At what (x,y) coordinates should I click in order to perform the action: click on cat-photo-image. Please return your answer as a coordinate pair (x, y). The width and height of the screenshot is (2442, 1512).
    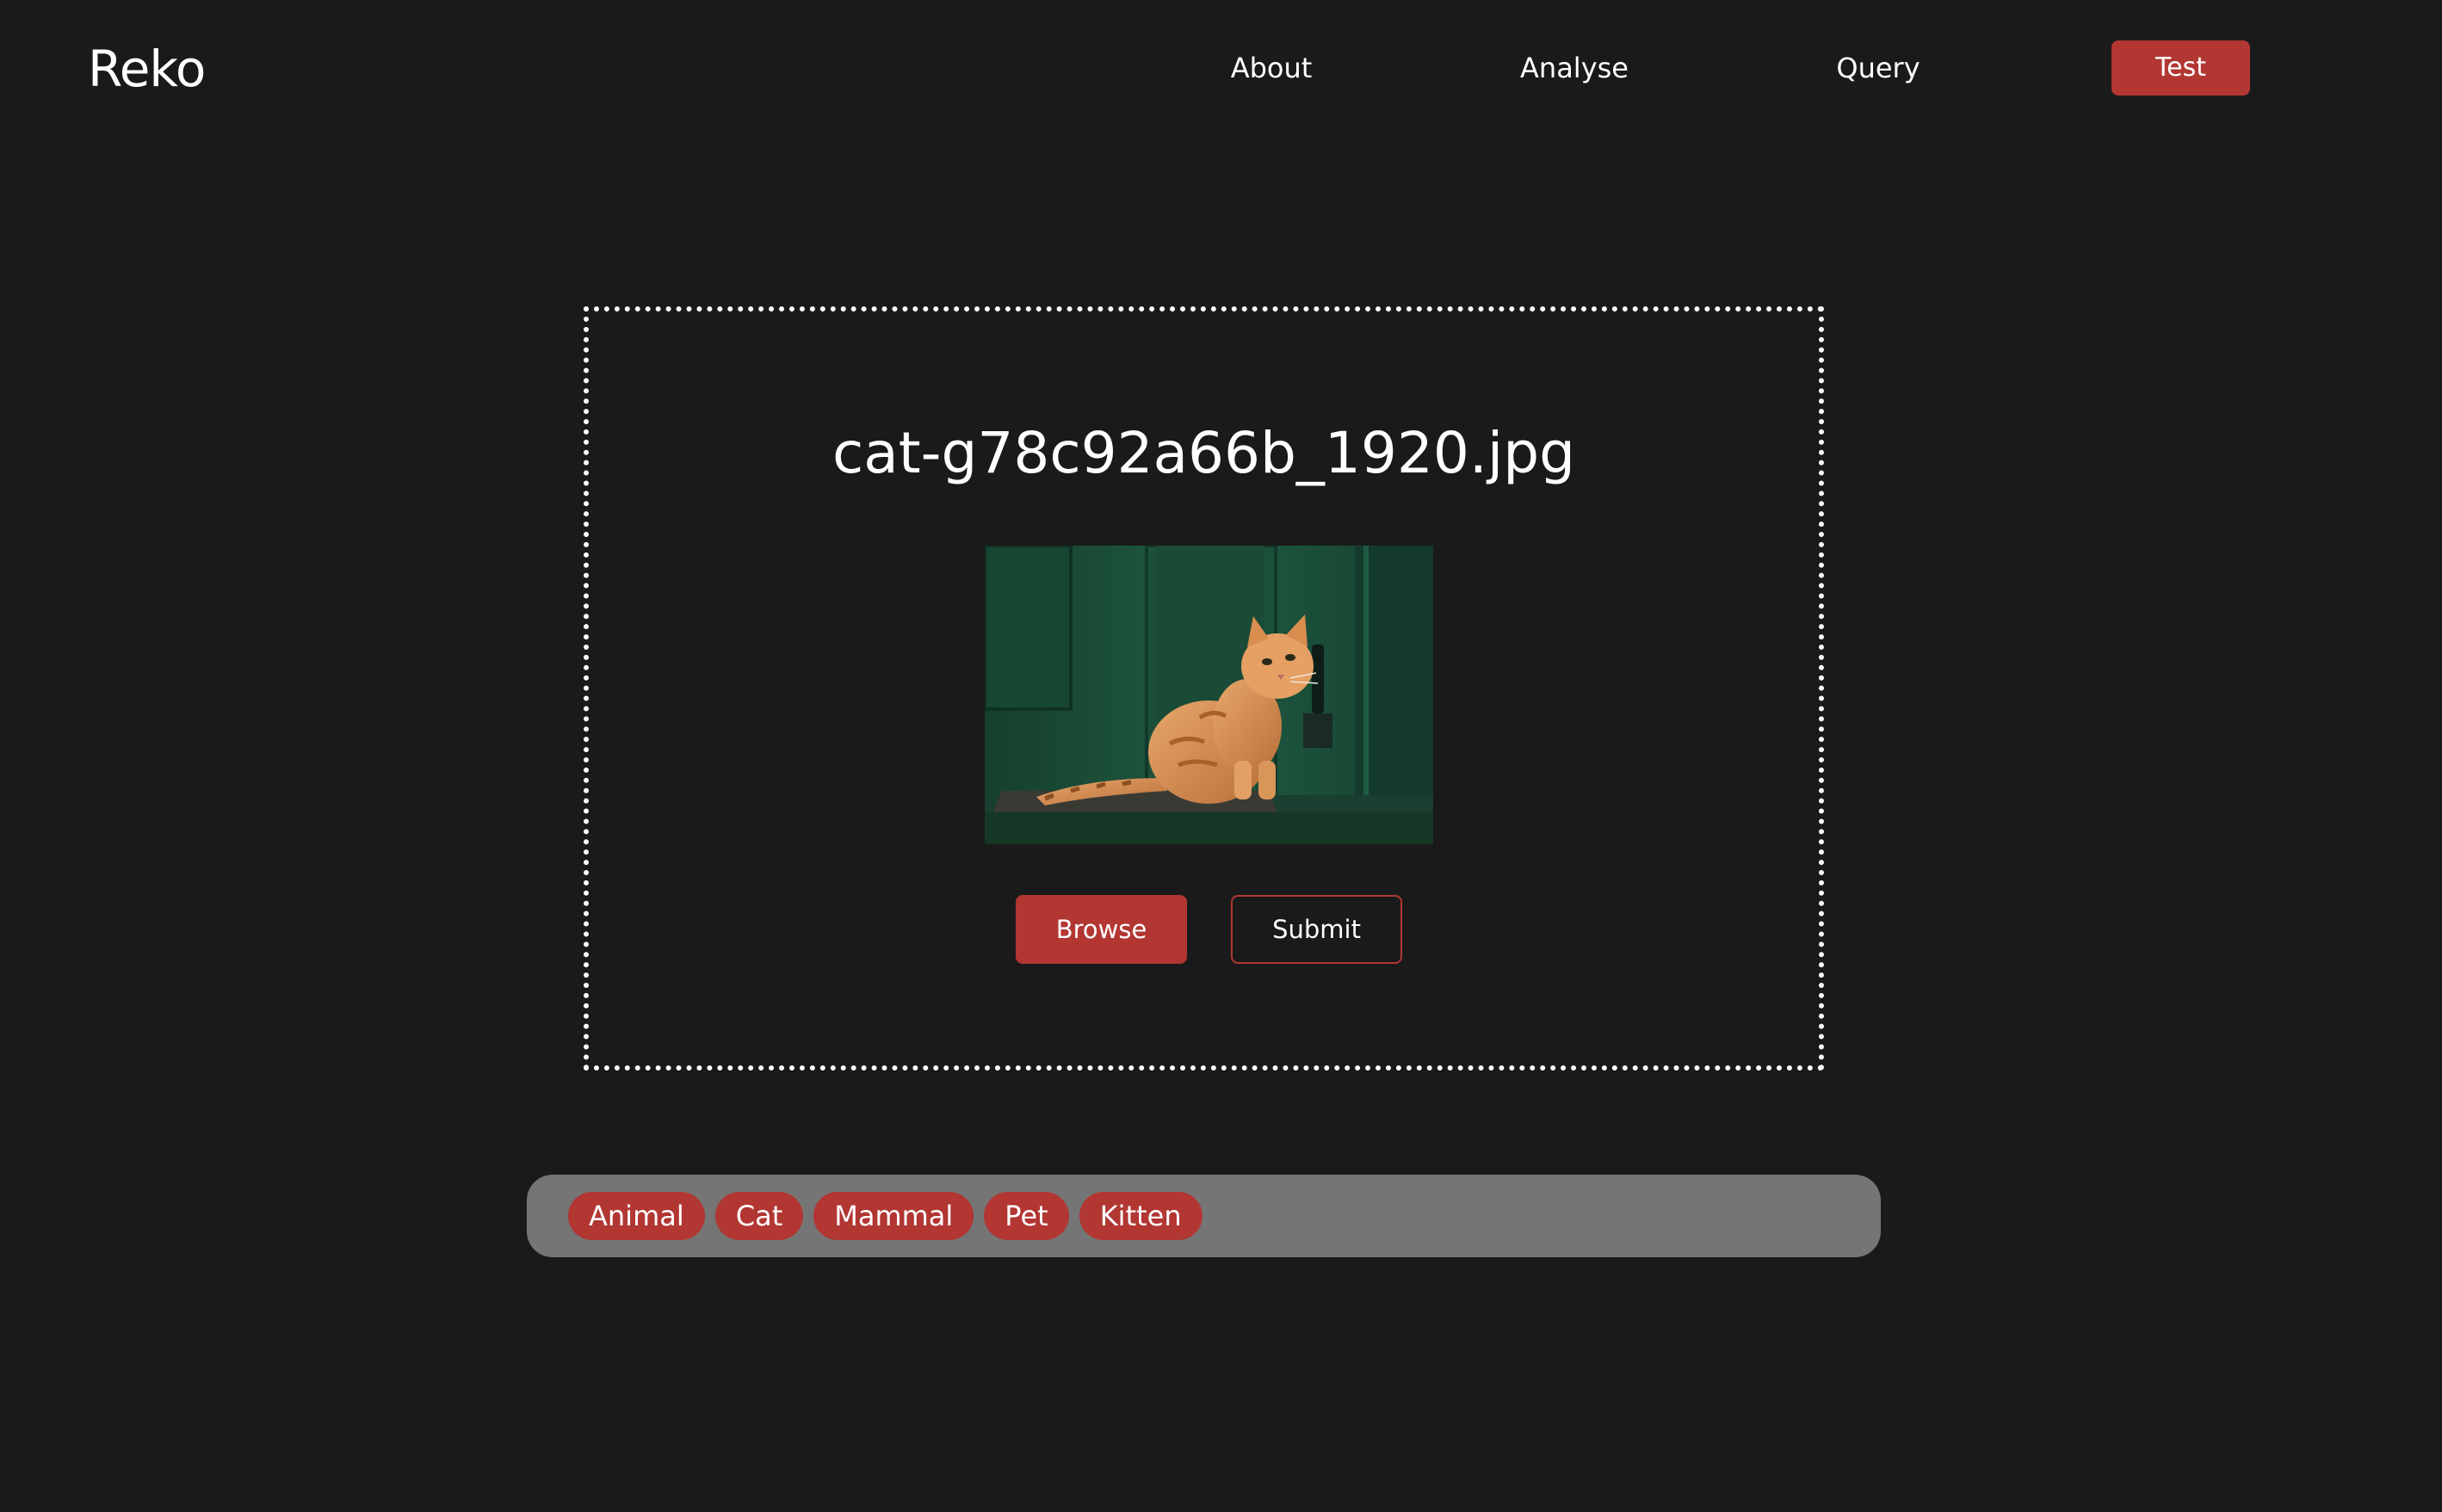
    Looking at the image, I should click on (1209, 695).